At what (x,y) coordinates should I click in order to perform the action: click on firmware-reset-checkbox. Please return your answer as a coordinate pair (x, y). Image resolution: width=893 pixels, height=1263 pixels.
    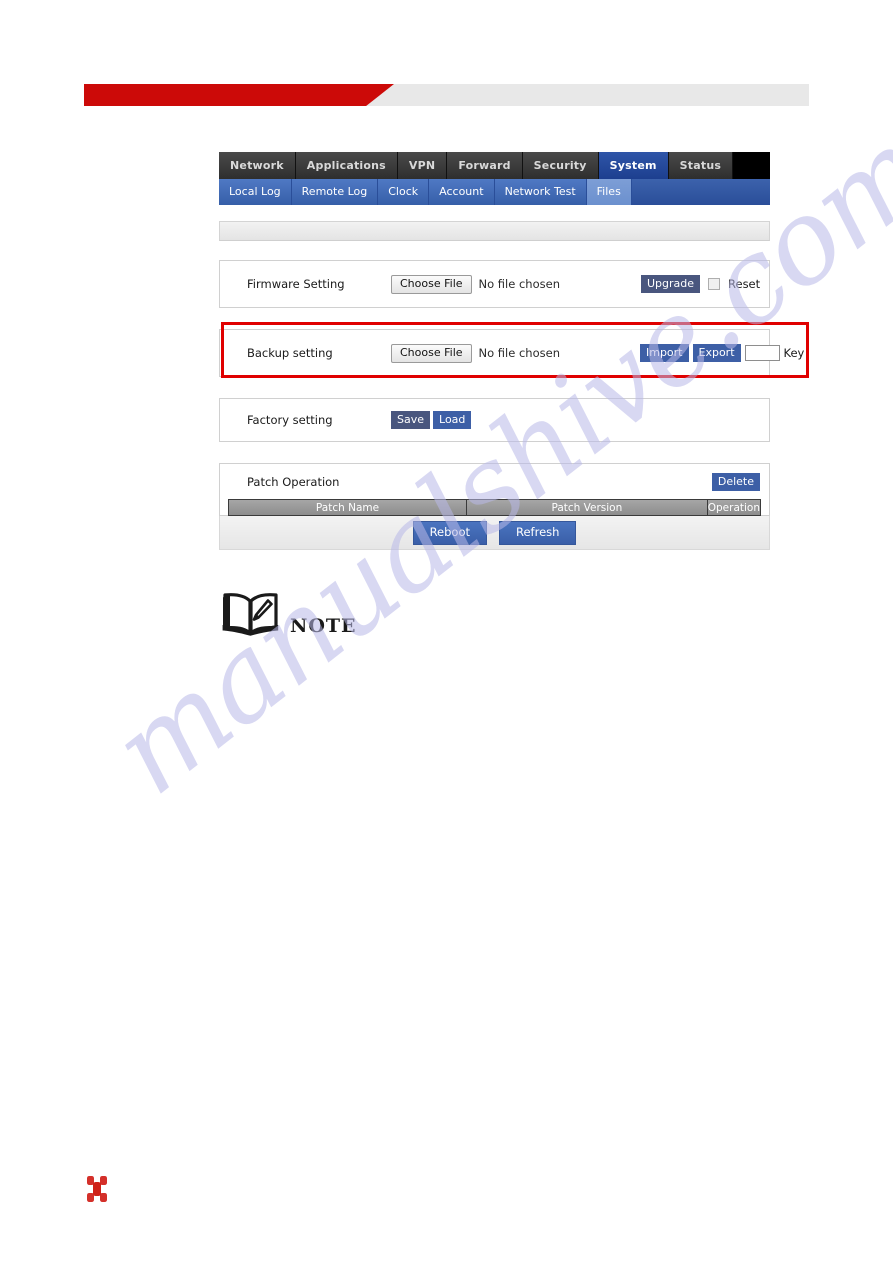
    Looking at the image, I should click on (714, 284).